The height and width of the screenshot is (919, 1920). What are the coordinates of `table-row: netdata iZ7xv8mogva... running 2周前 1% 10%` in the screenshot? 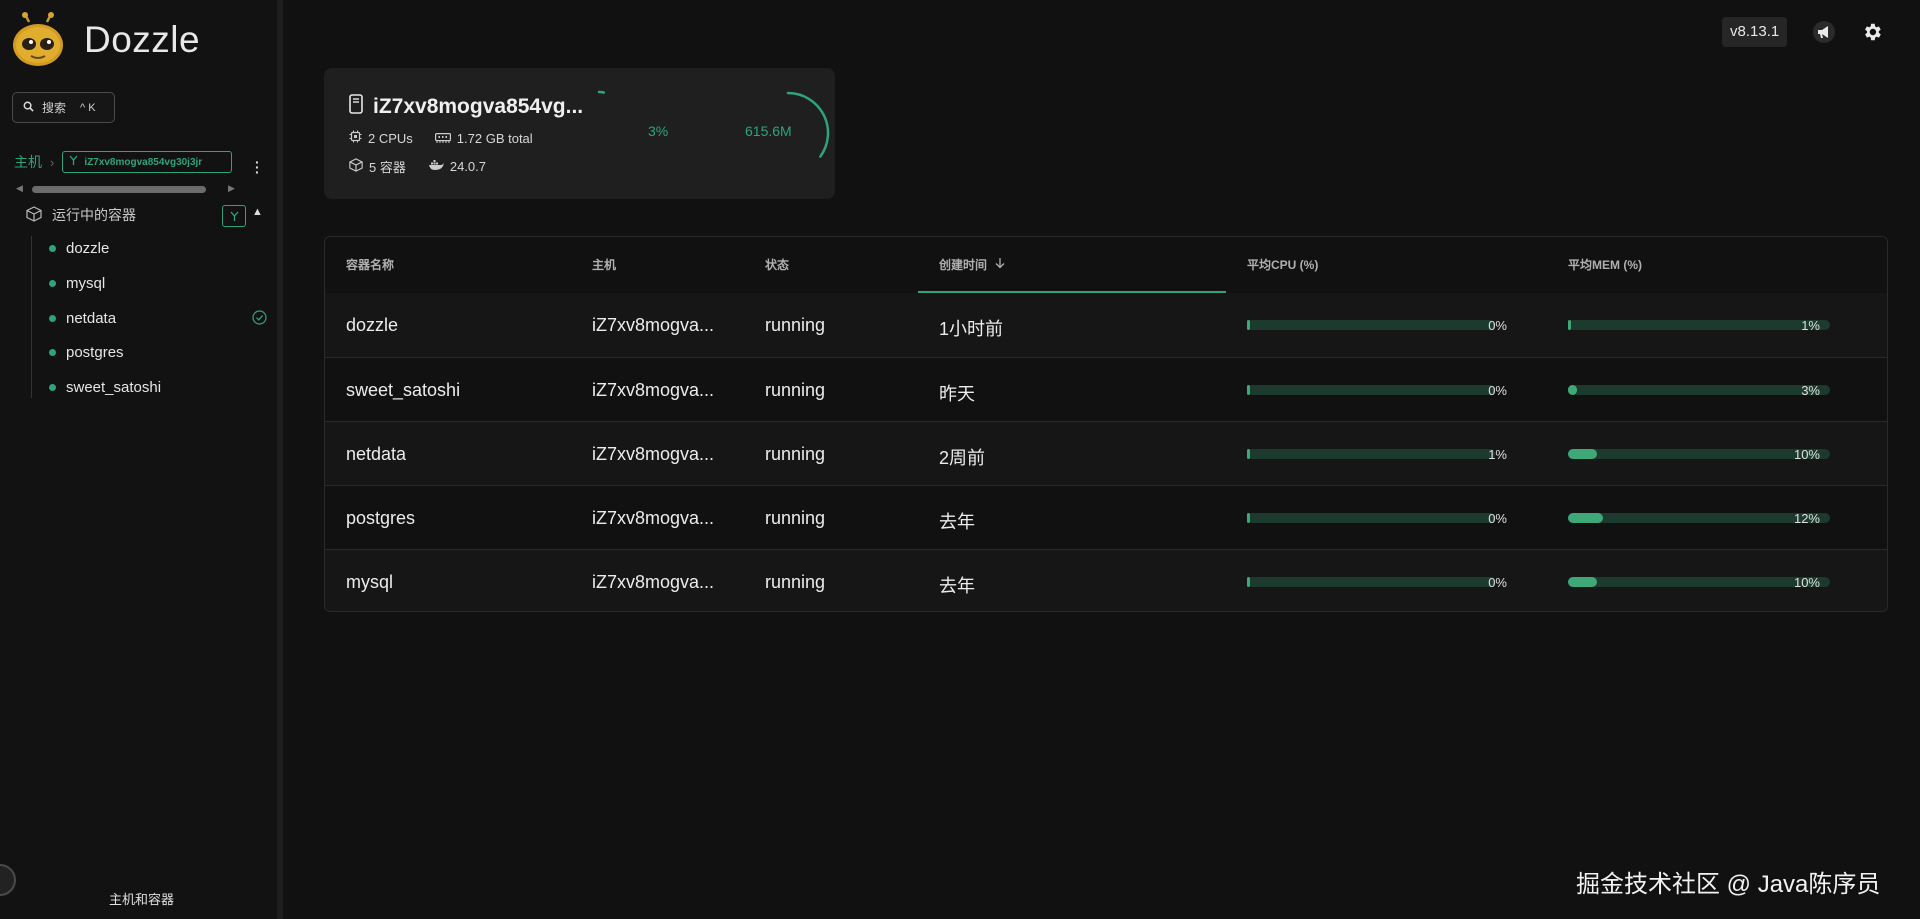 It's located at (1106, 453).